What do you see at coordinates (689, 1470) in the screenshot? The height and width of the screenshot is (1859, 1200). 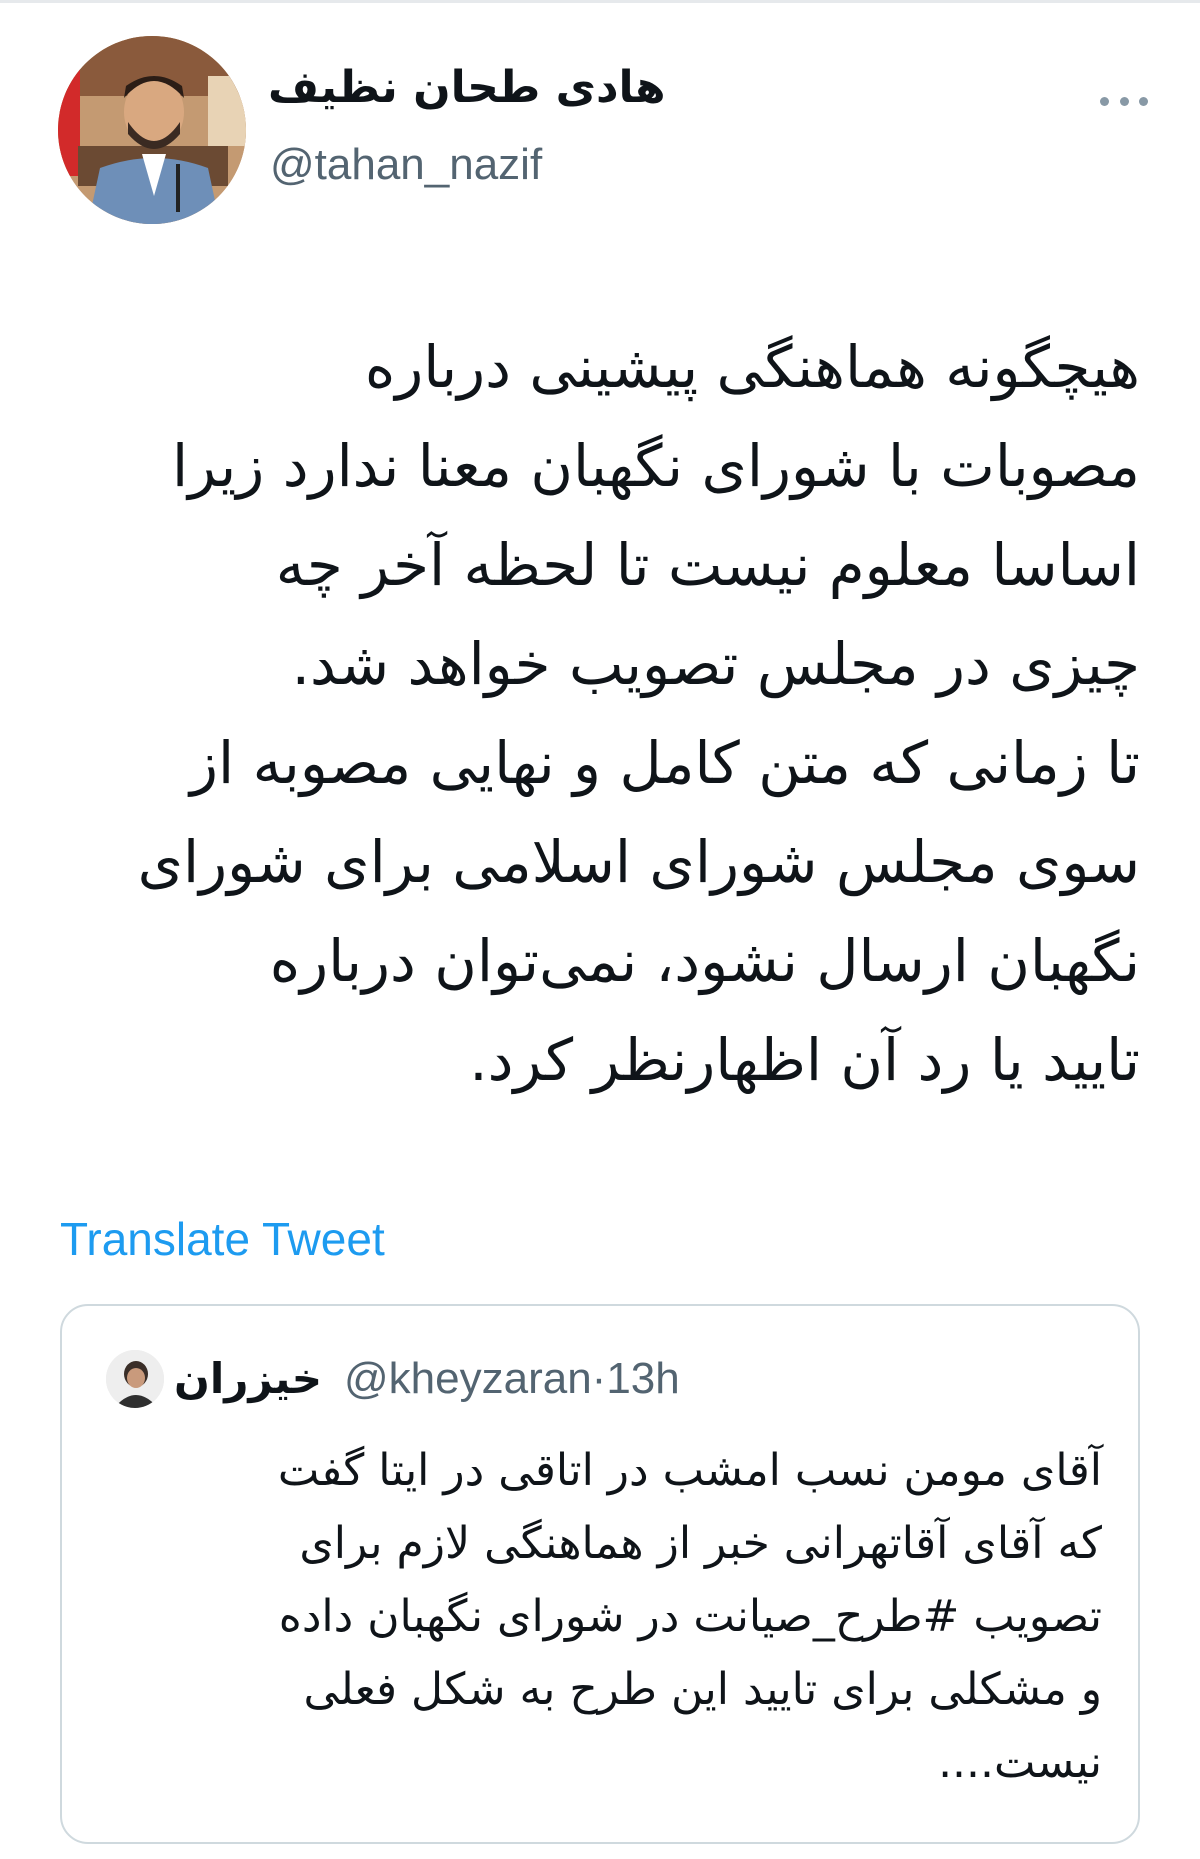 I see `quoted-line: آقای مومن نسب امشب در اتاقی در ایتا گفت` at bounding box center [689, 1470].